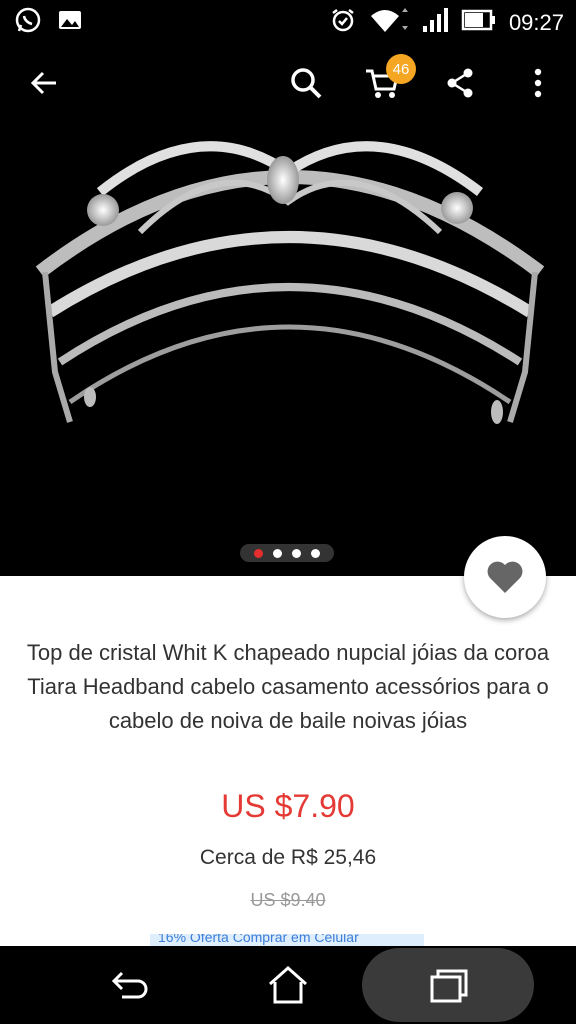 The width and height of the screenshot is (576, 1024). I want to click on whatsapp-icon, so click(28, 22).